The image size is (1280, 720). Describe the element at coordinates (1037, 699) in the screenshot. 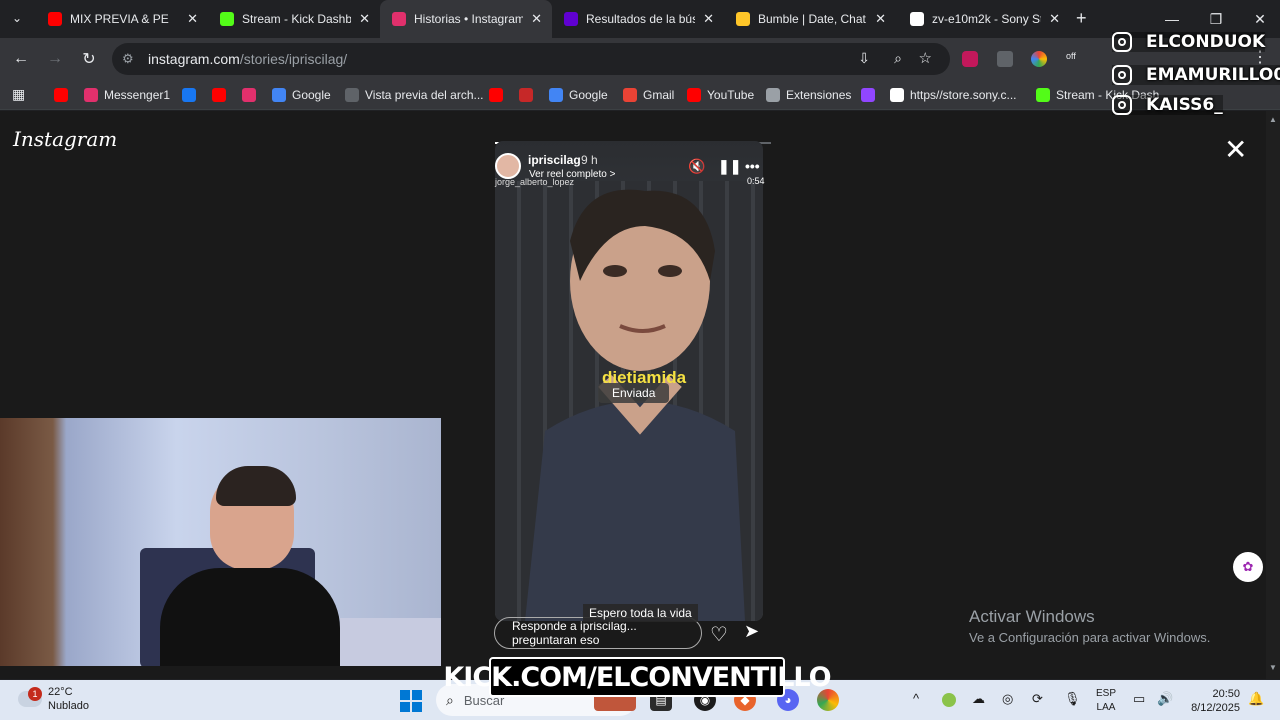

I see `sync-icon: ⟳` at that location.